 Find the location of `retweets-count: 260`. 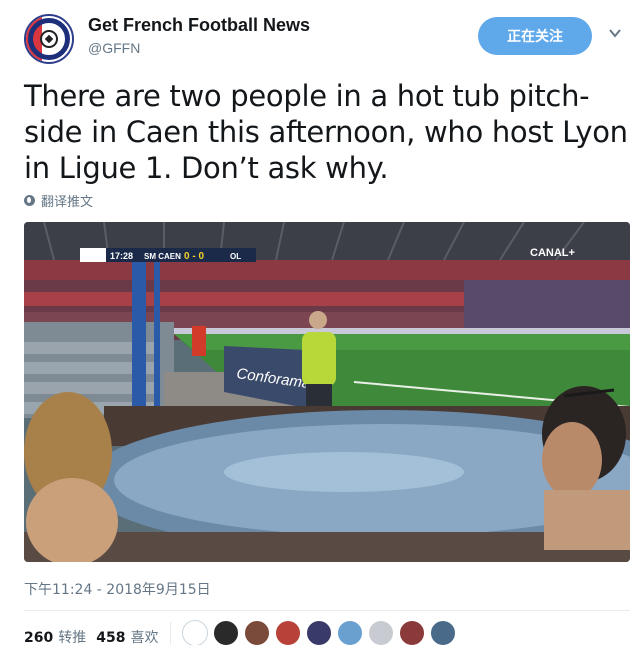

retweets-count: 260 is located at coordinates (39, 637).